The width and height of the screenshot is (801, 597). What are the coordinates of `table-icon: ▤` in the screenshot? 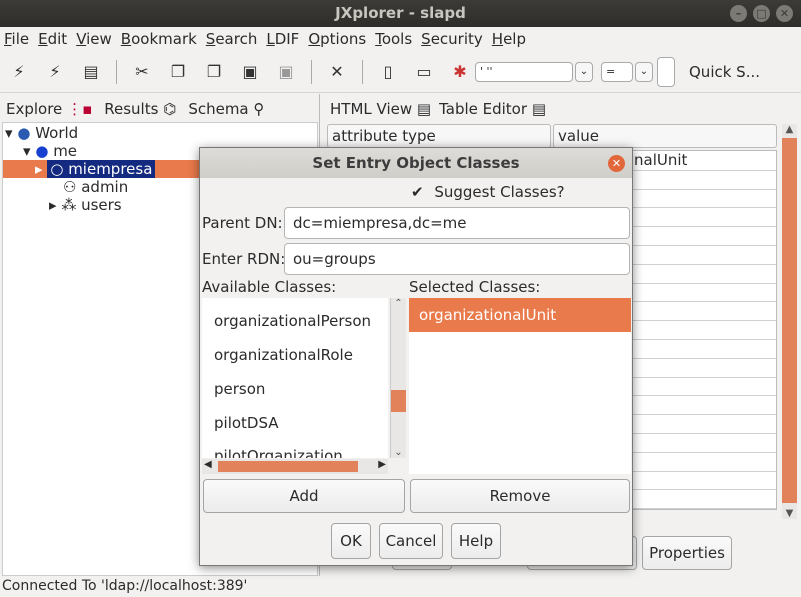 It's located at (538, 109).